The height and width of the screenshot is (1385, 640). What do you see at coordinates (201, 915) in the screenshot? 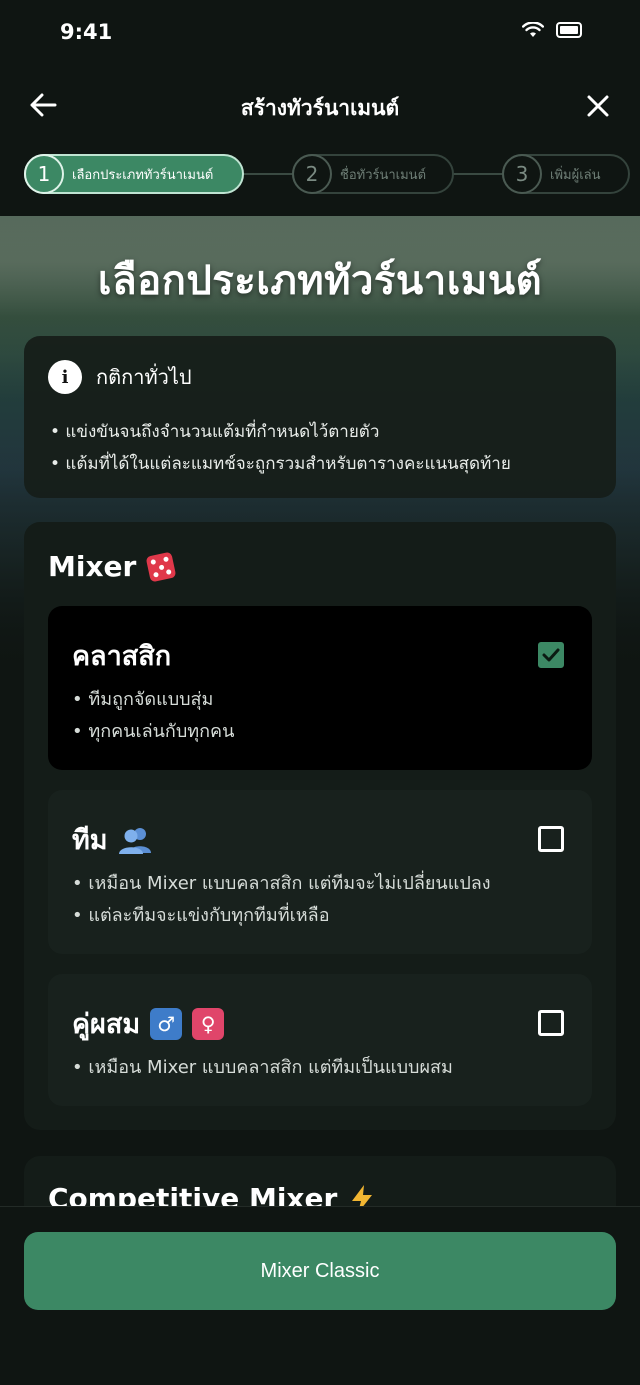
I see `option-bullet: • แต่ละทีมจะแข่งกับทุกทีมที่เหลือ` at bounding box center [201, 915].